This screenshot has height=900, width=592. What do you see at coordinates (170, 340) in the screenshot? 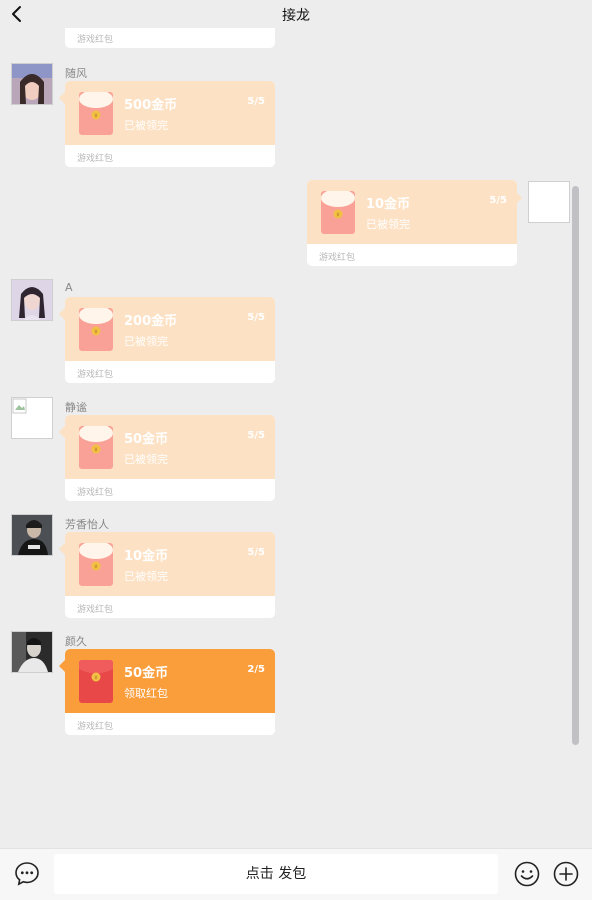
I see `red-packet-card: ¥ 200金币 已被领完 5/5 游戏红包` at bounding box center [170, 340].